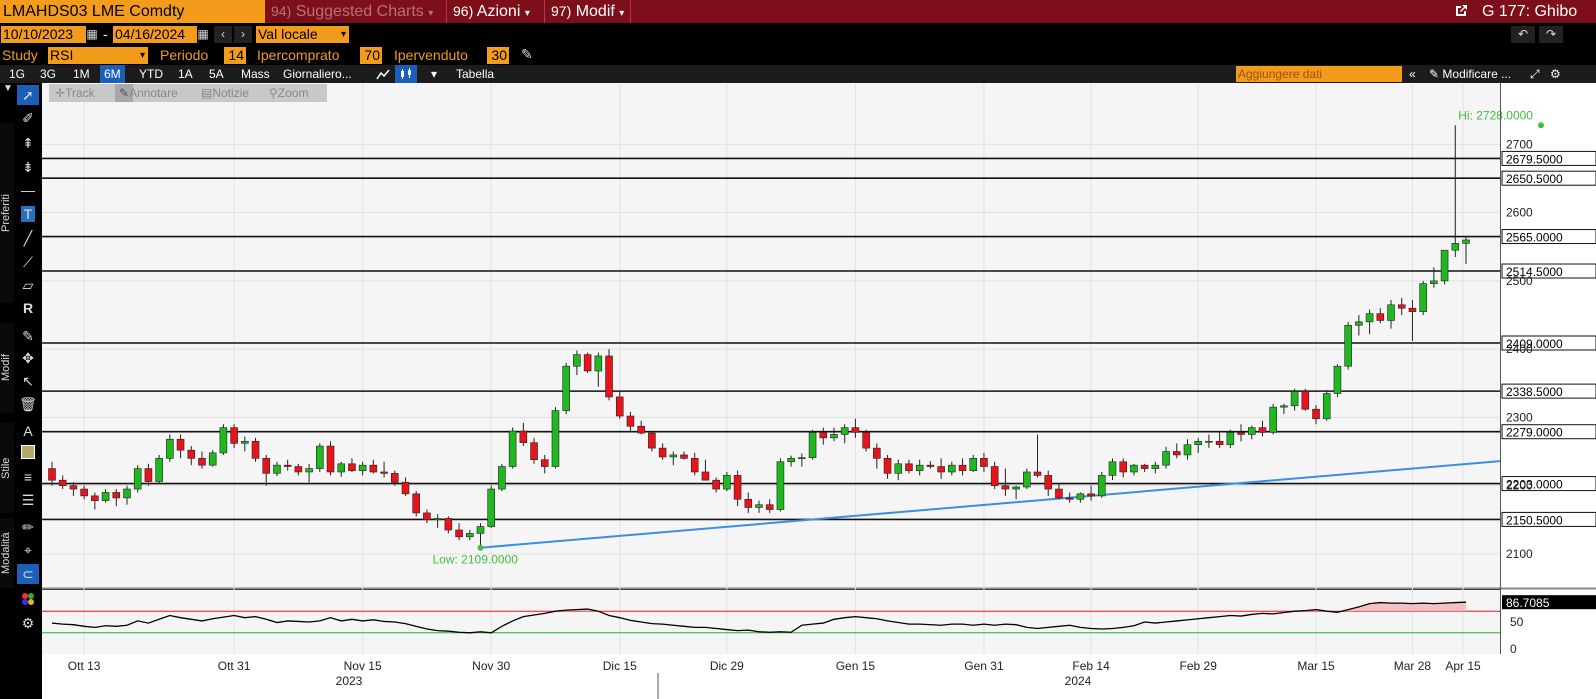 The height and width of the screenshot is (699, 1596). What do you see at coordinates (28, 238) in the screenshot?
I see `trendline-icon: ╱` at bounding box center [28, 238].